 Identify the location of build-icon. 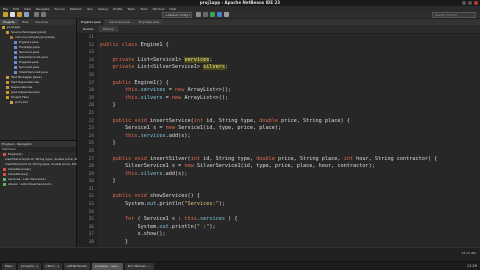
(198, 14).